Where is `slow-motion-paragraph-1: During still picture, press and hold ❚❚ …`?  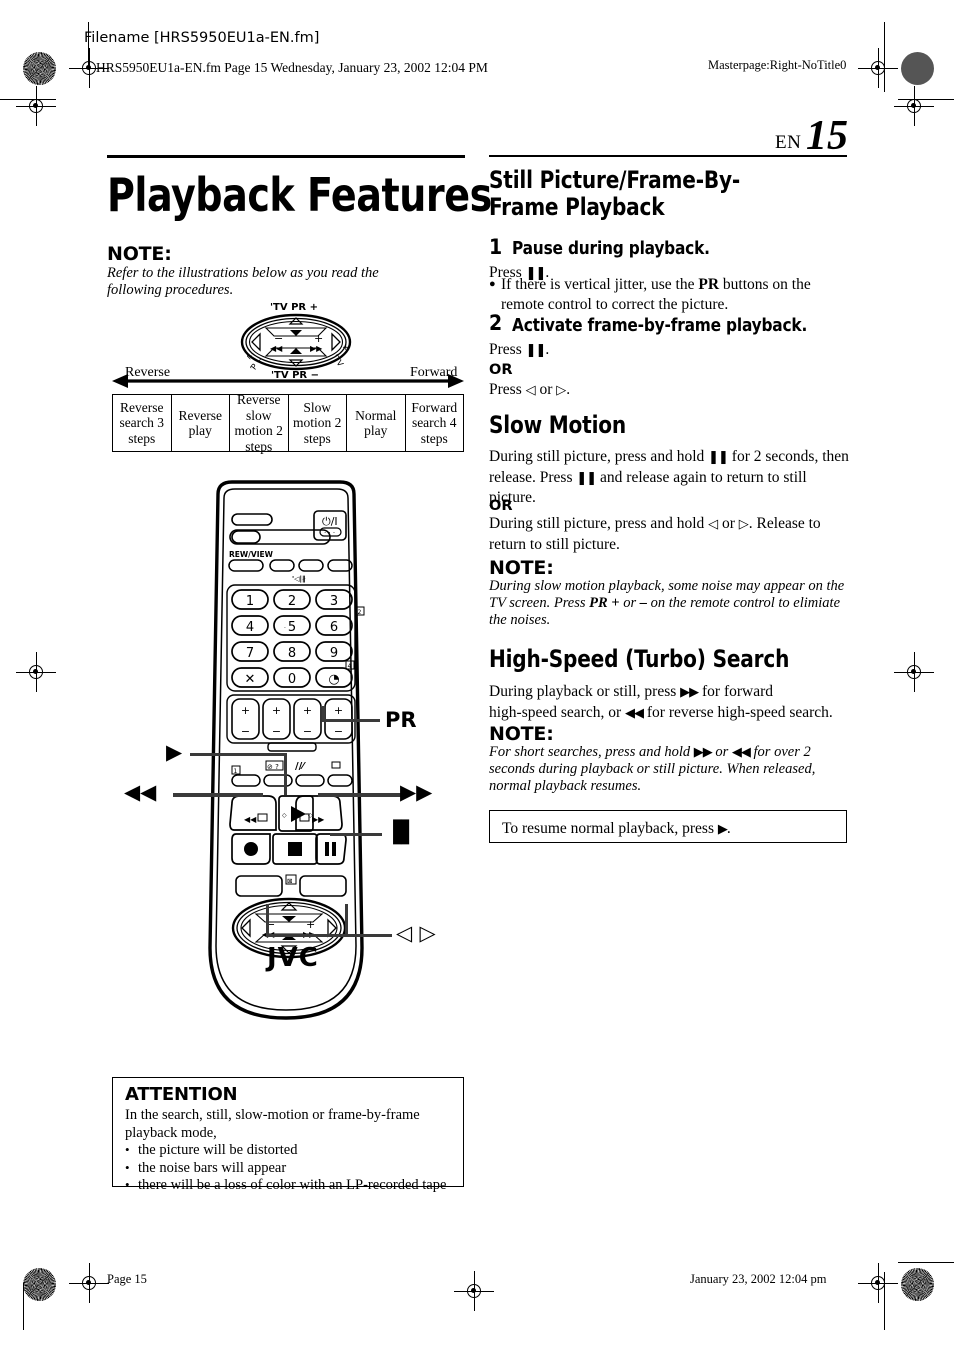
slow-motion-paragraph-1: During still picture, press and hold ❚❚ … is located at coordinates (669, 477).